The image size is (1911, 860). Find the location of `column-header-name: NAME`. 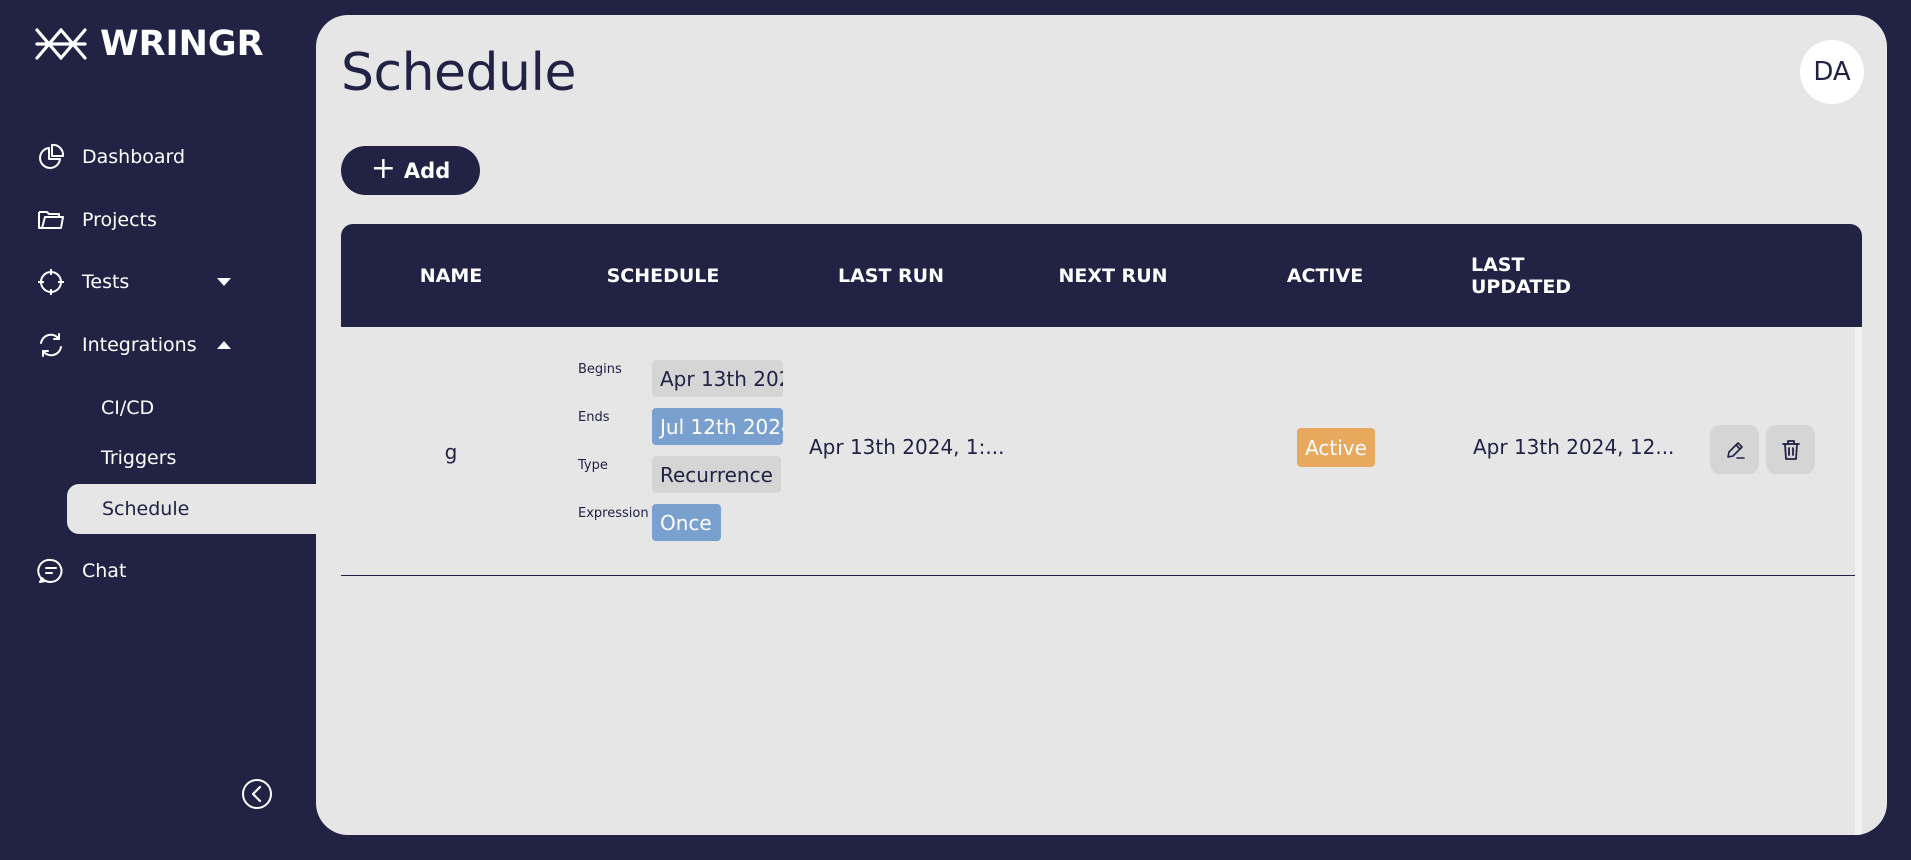

column-header-name: NAME is located at coordinates (451, 275).